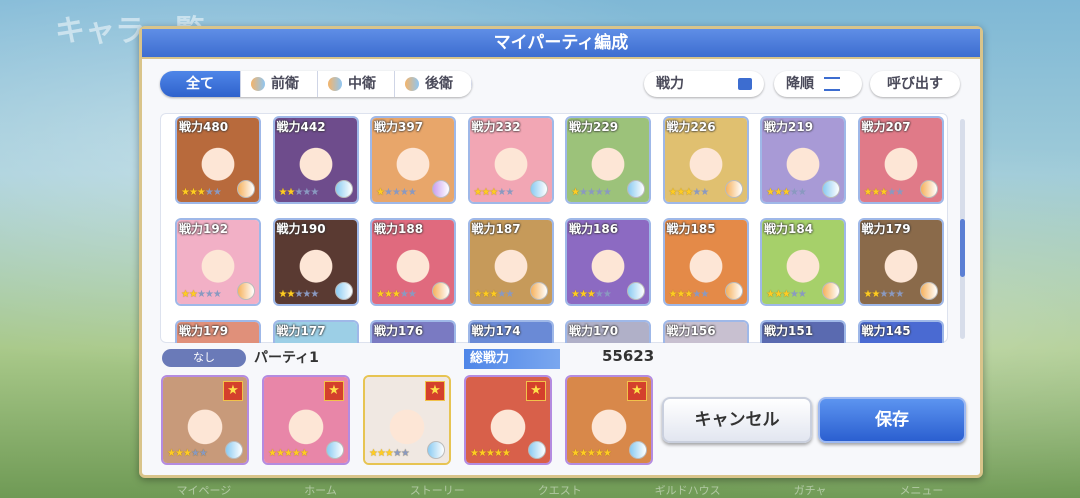 This screenshot has height=498, width=1080. What do you see at coordinates (315, 331) in the screenshot?
I see `character-card: 戦力177★★★★★` at bounding box center [315, 331].